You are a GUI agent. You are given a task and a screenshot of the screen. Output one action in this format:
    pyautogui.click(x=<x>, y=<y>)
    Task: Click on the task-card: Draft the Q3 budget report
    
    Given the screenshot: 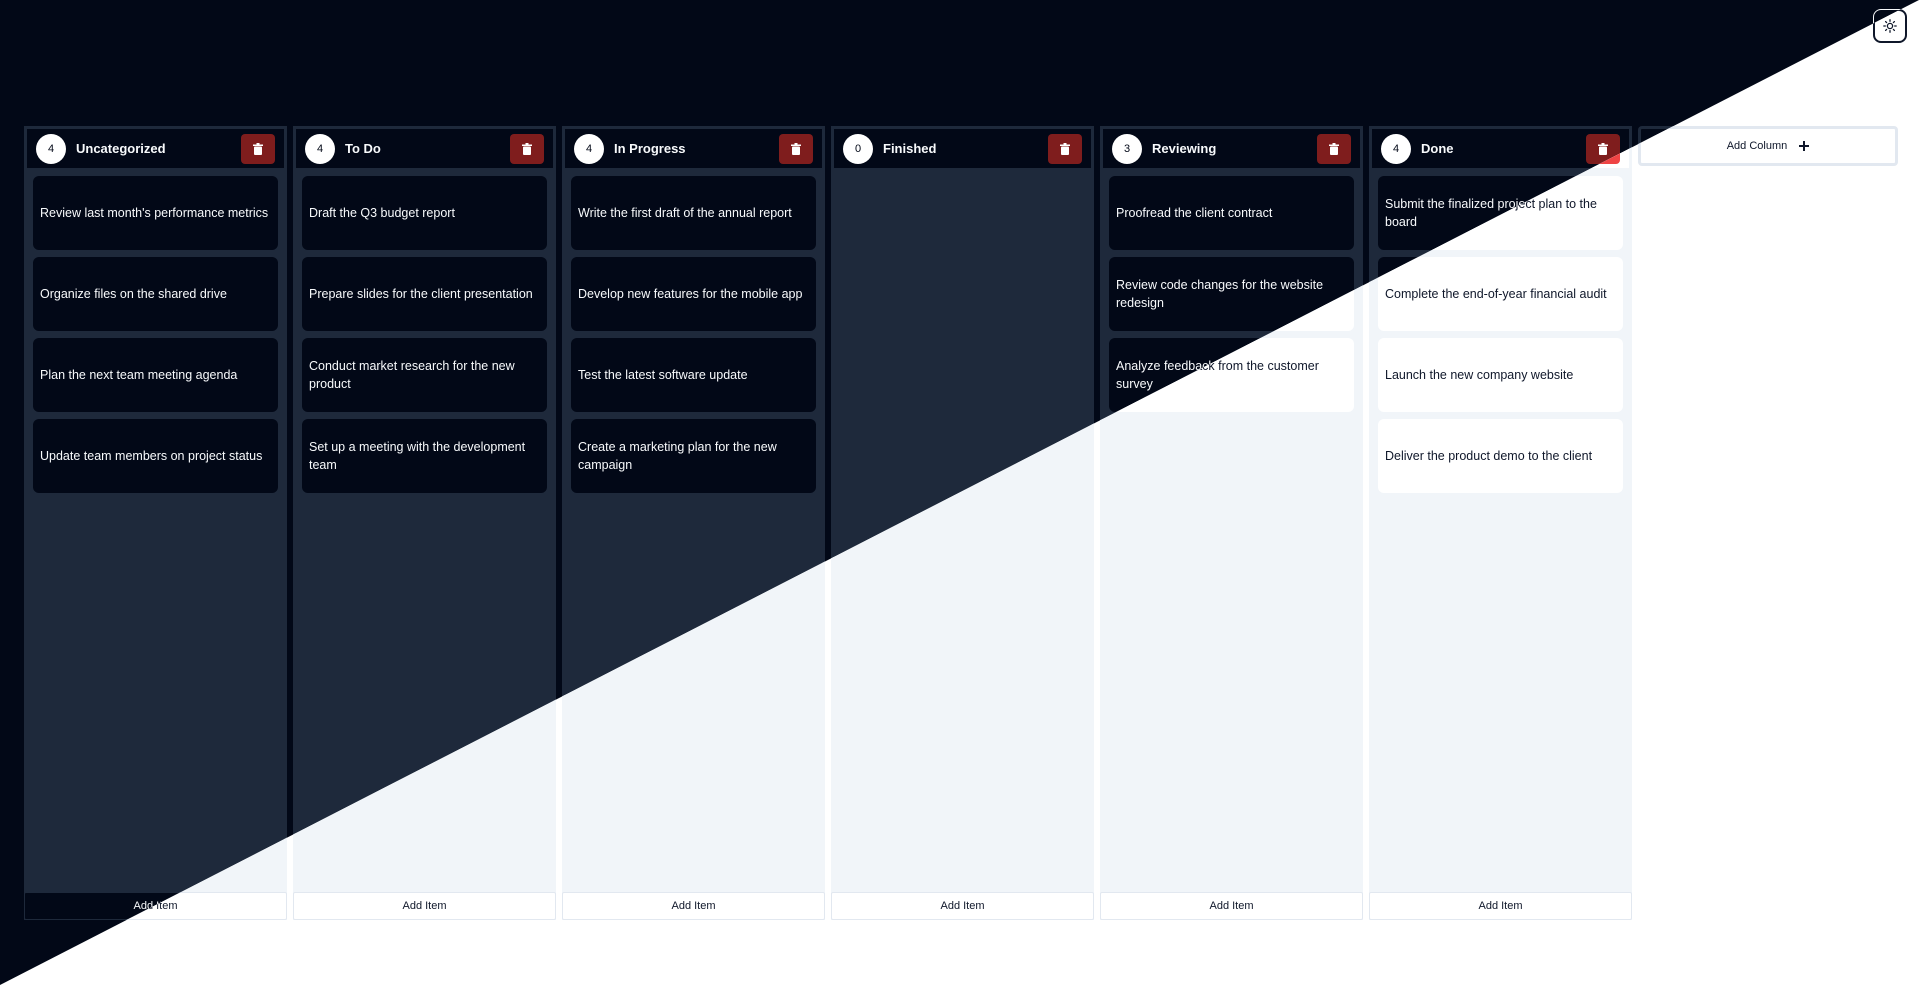 What is the action you would take?
    pyautogui.click(x=424, y=213)
    